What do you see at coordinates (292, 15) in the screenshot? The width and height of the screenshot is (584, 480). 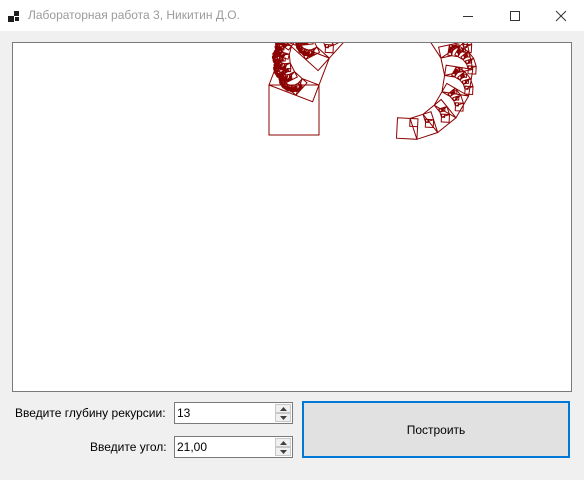 I see `title-bar: Лабораторная работа 3, Никитин Д.О.` at bounding box center [292, 15].